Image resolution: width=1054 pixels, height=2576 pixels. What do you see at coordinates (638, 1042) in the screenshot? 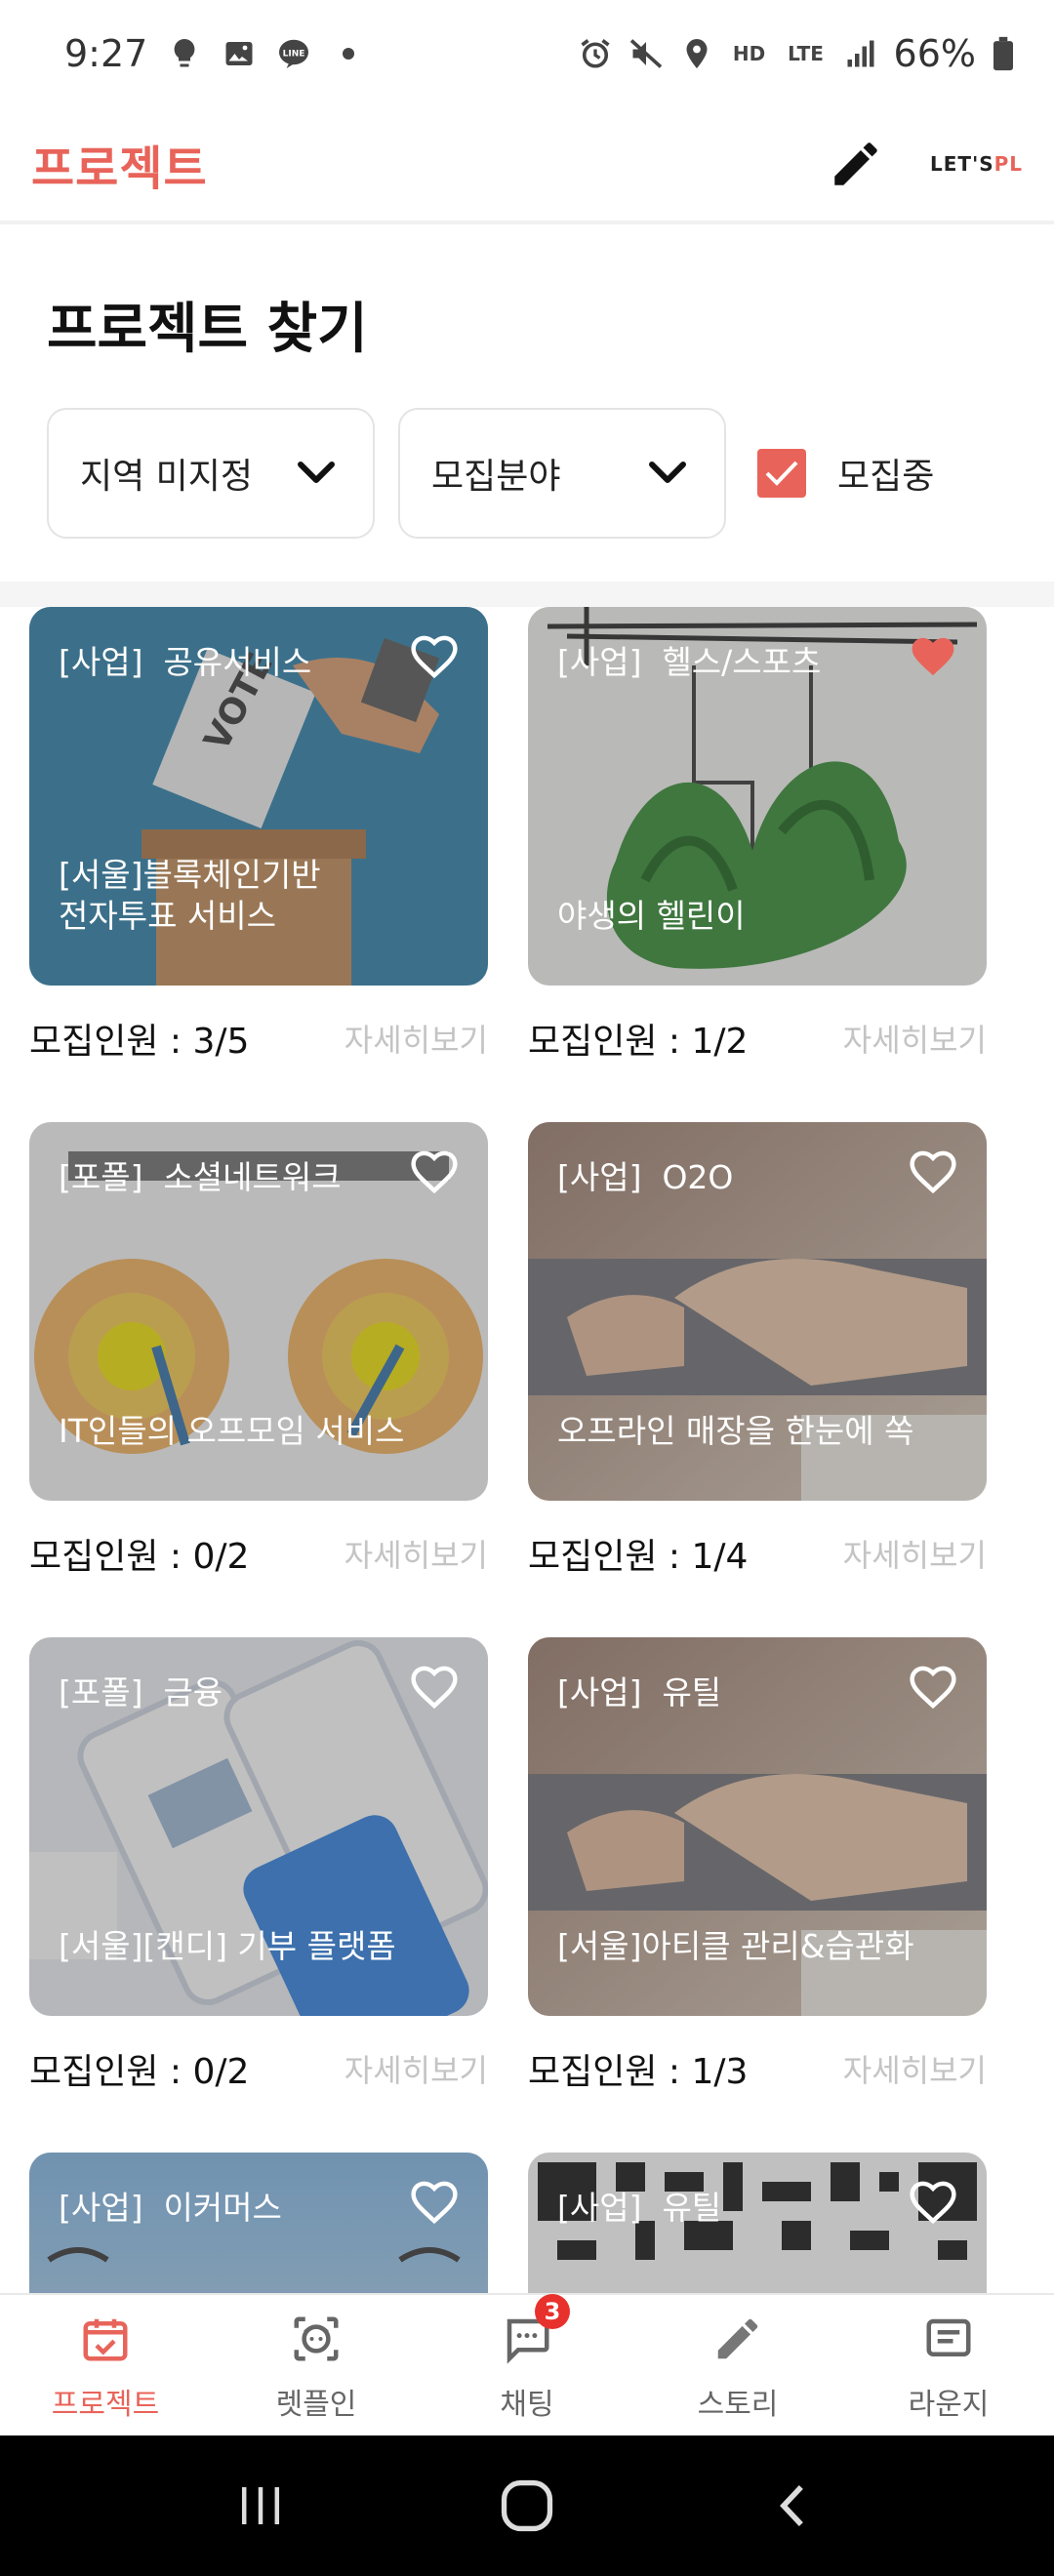
I see `project-members: 모집인원 : 1/2` at bounding box center [638, 1042].